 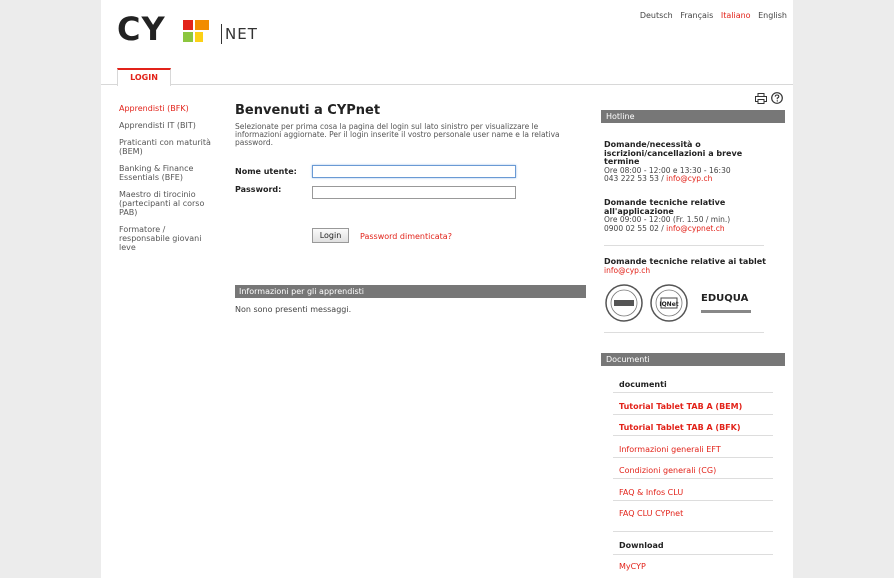 What do you see at coordinates (627, 270) in the screenshot?
I see `hotline-block3-email-link: info@cyp.ch` at bounding box center [627, 270].